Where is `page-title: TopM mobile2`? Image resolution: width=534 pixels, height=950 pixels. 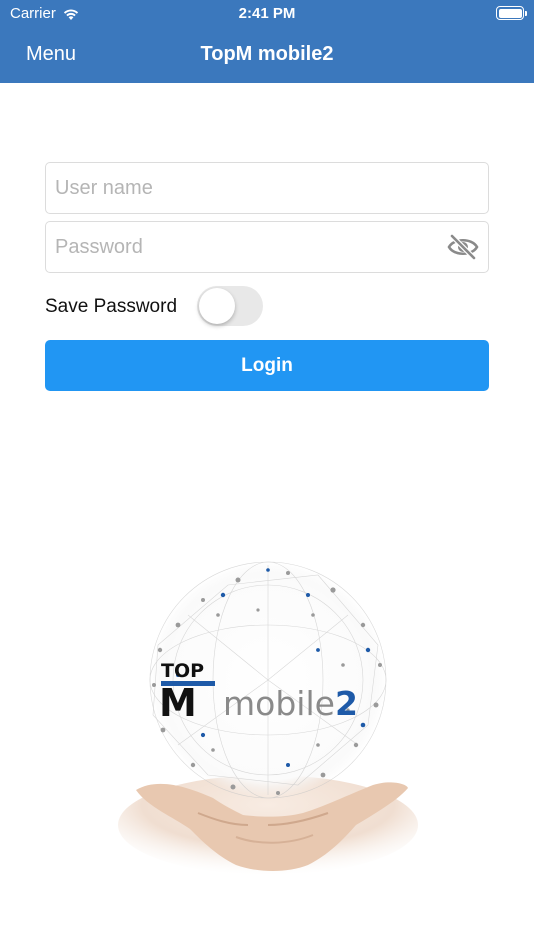
page-title: TopM mobile2 is located at coordinates (267, 54).